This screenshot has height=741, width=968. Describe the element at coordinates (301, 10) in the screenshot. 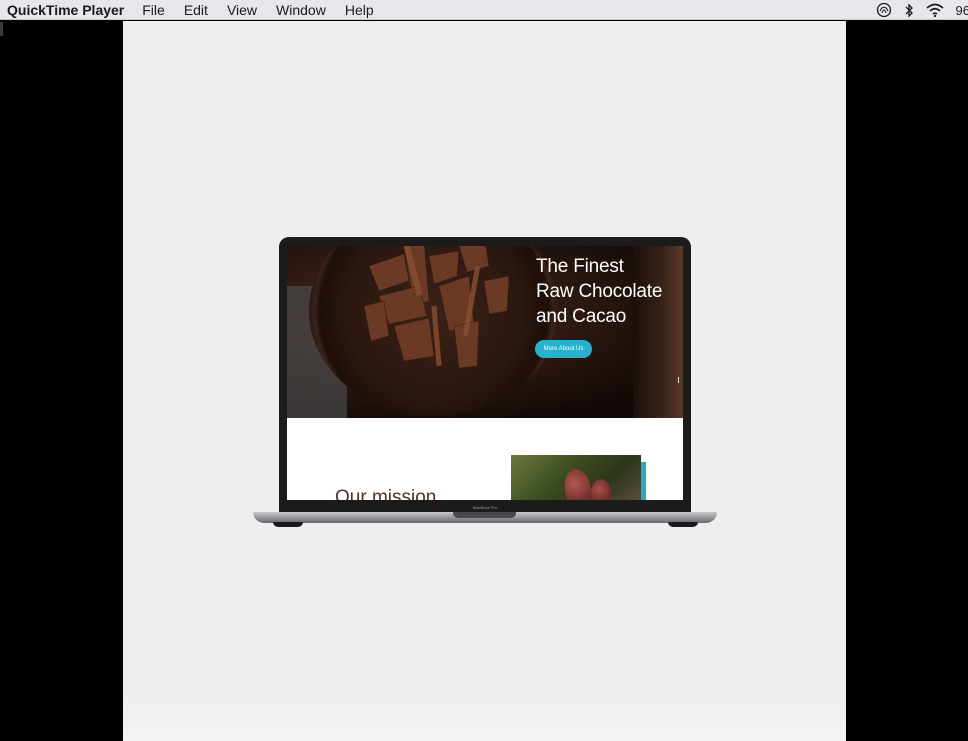

I see `menu-window: Window` at that location.